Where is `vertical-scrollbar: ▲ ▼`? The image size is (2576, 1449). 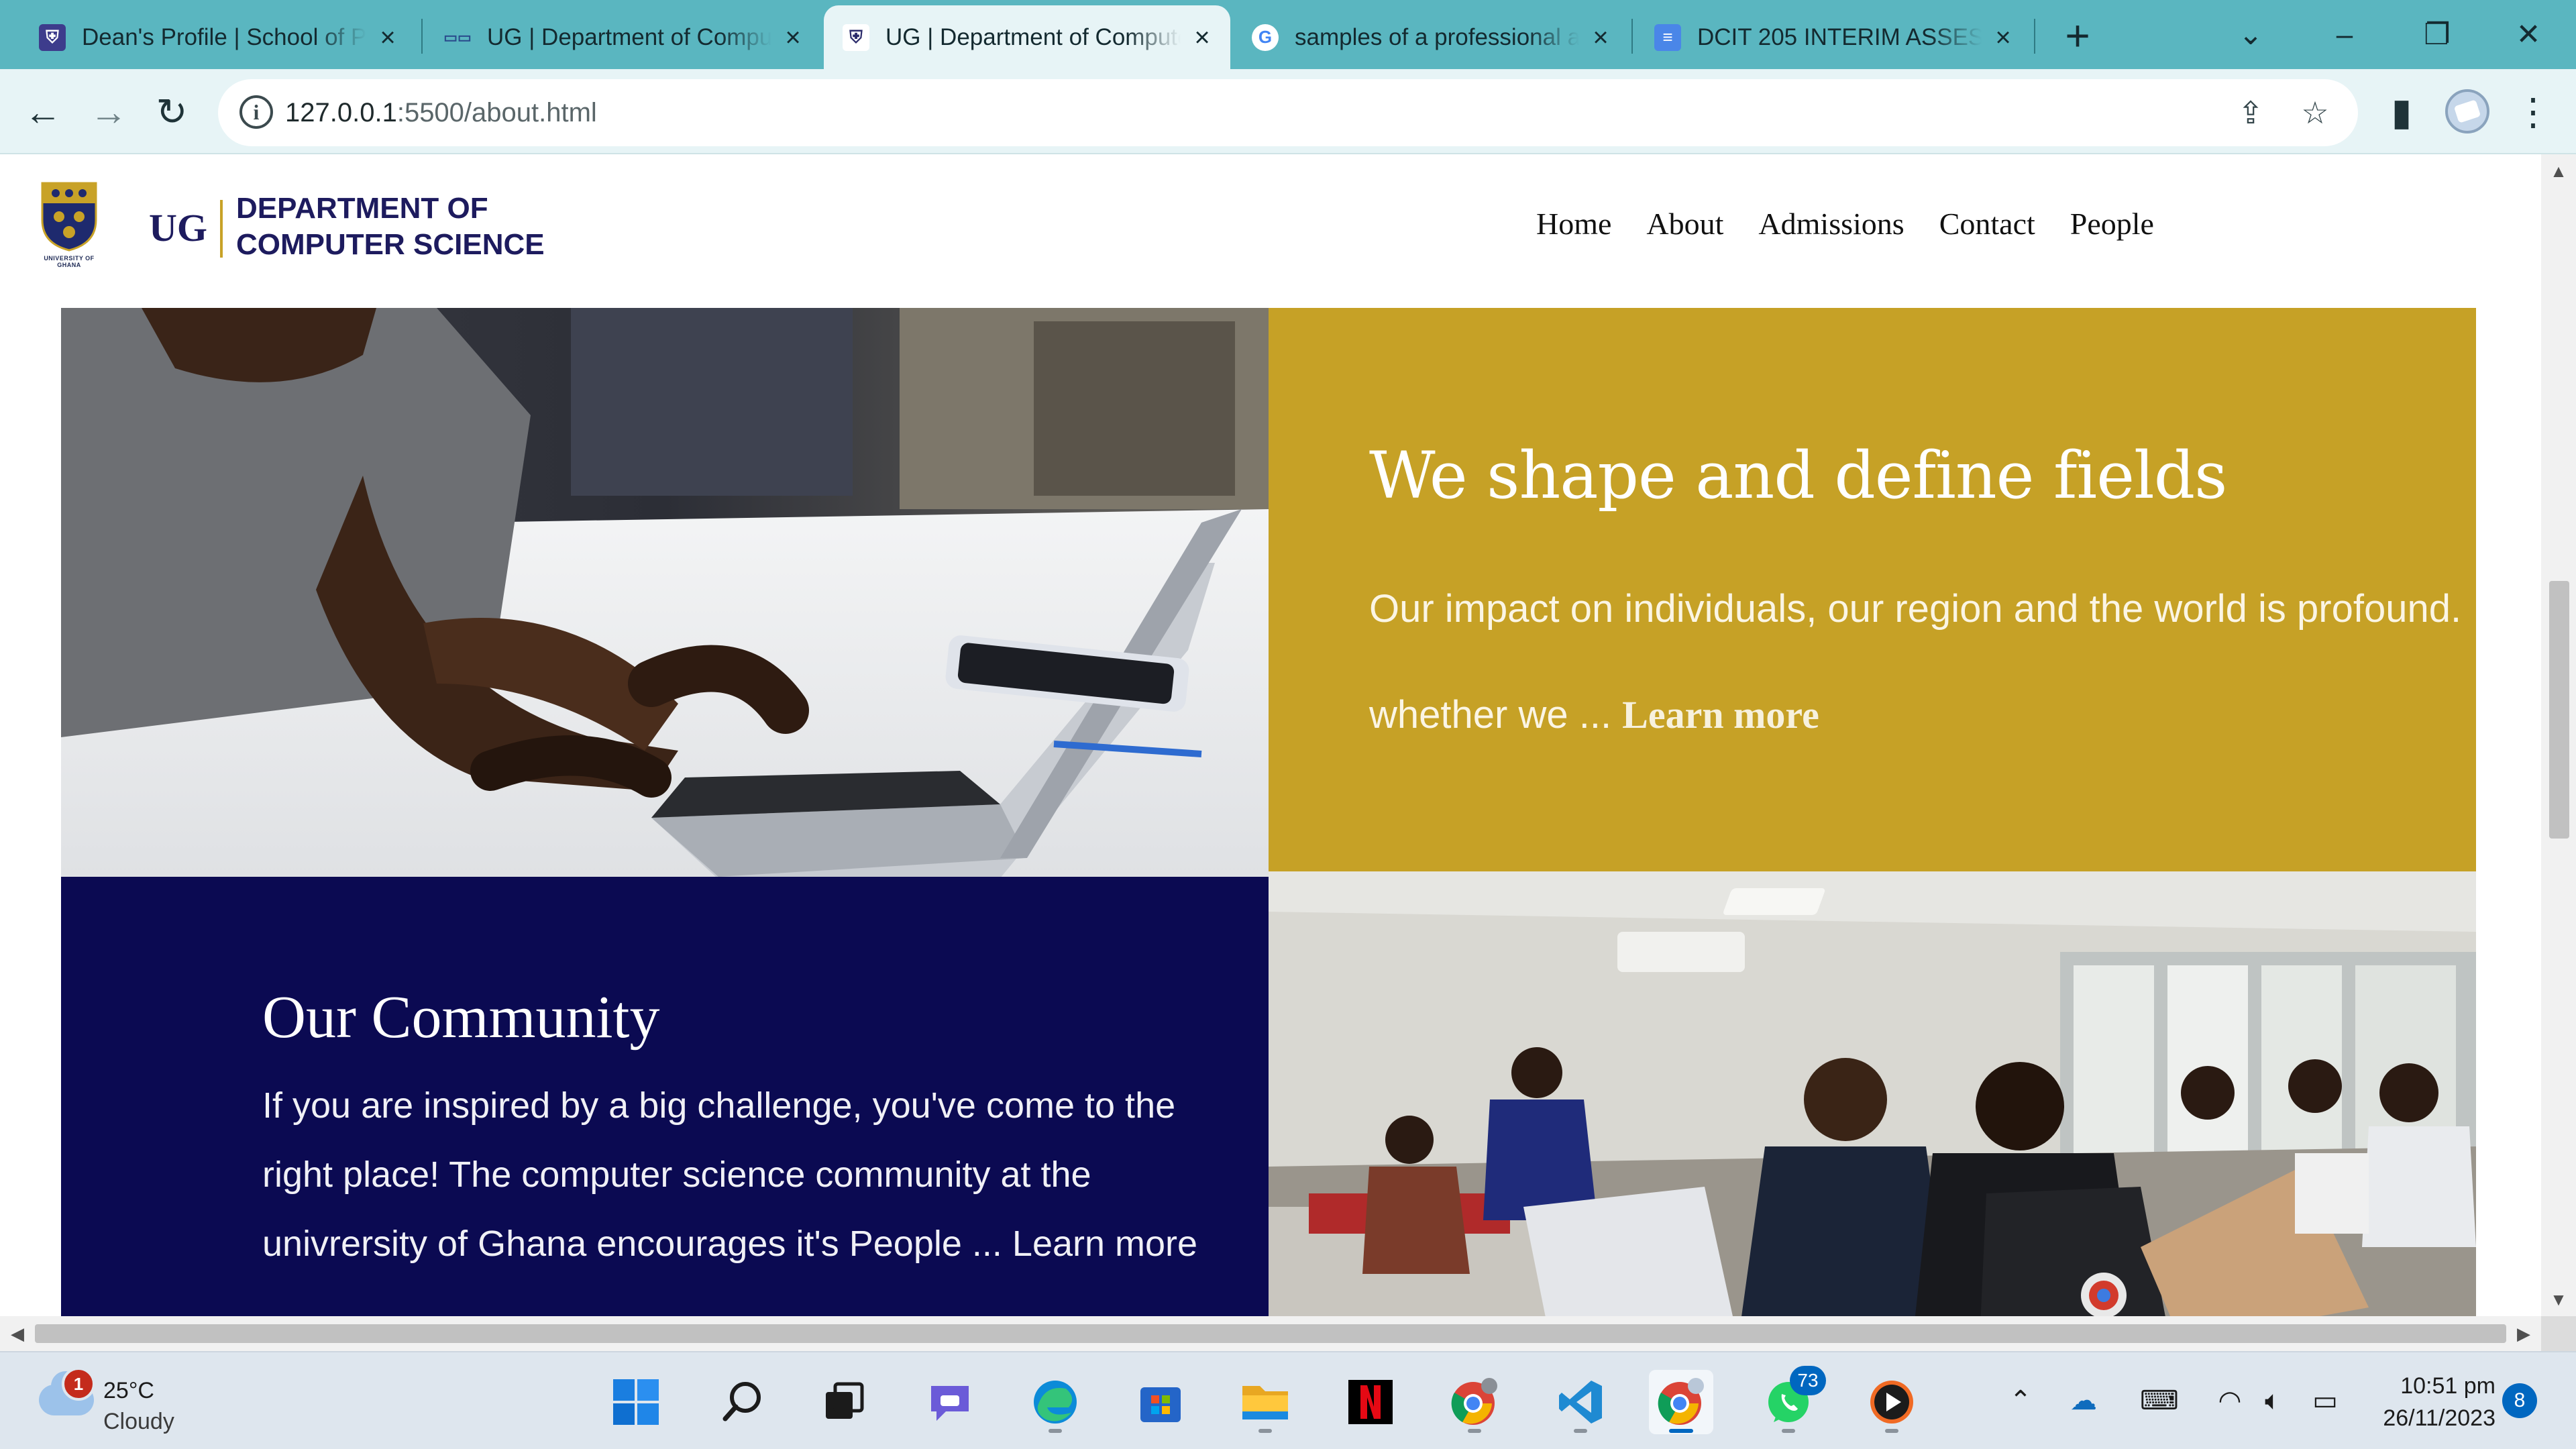
vertical-scrollbar: ▲ ▼ is located at coordinates (2558, 735).